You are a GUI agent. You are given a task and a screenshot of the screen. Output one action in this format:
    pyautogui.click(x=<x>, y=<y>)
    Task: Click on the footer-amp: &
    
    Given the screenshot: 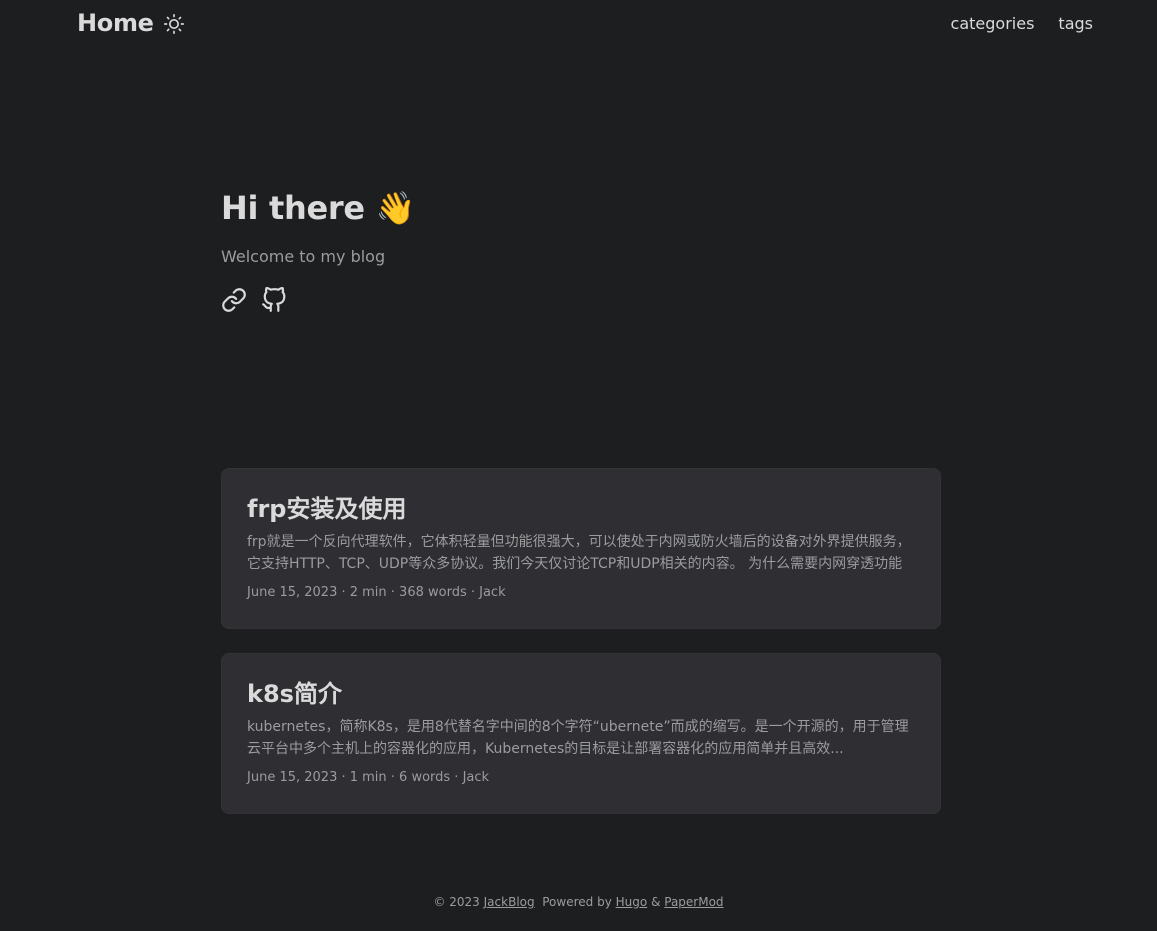 What is the action you would take?
    pyautogui.click(x=656, y=902)
    